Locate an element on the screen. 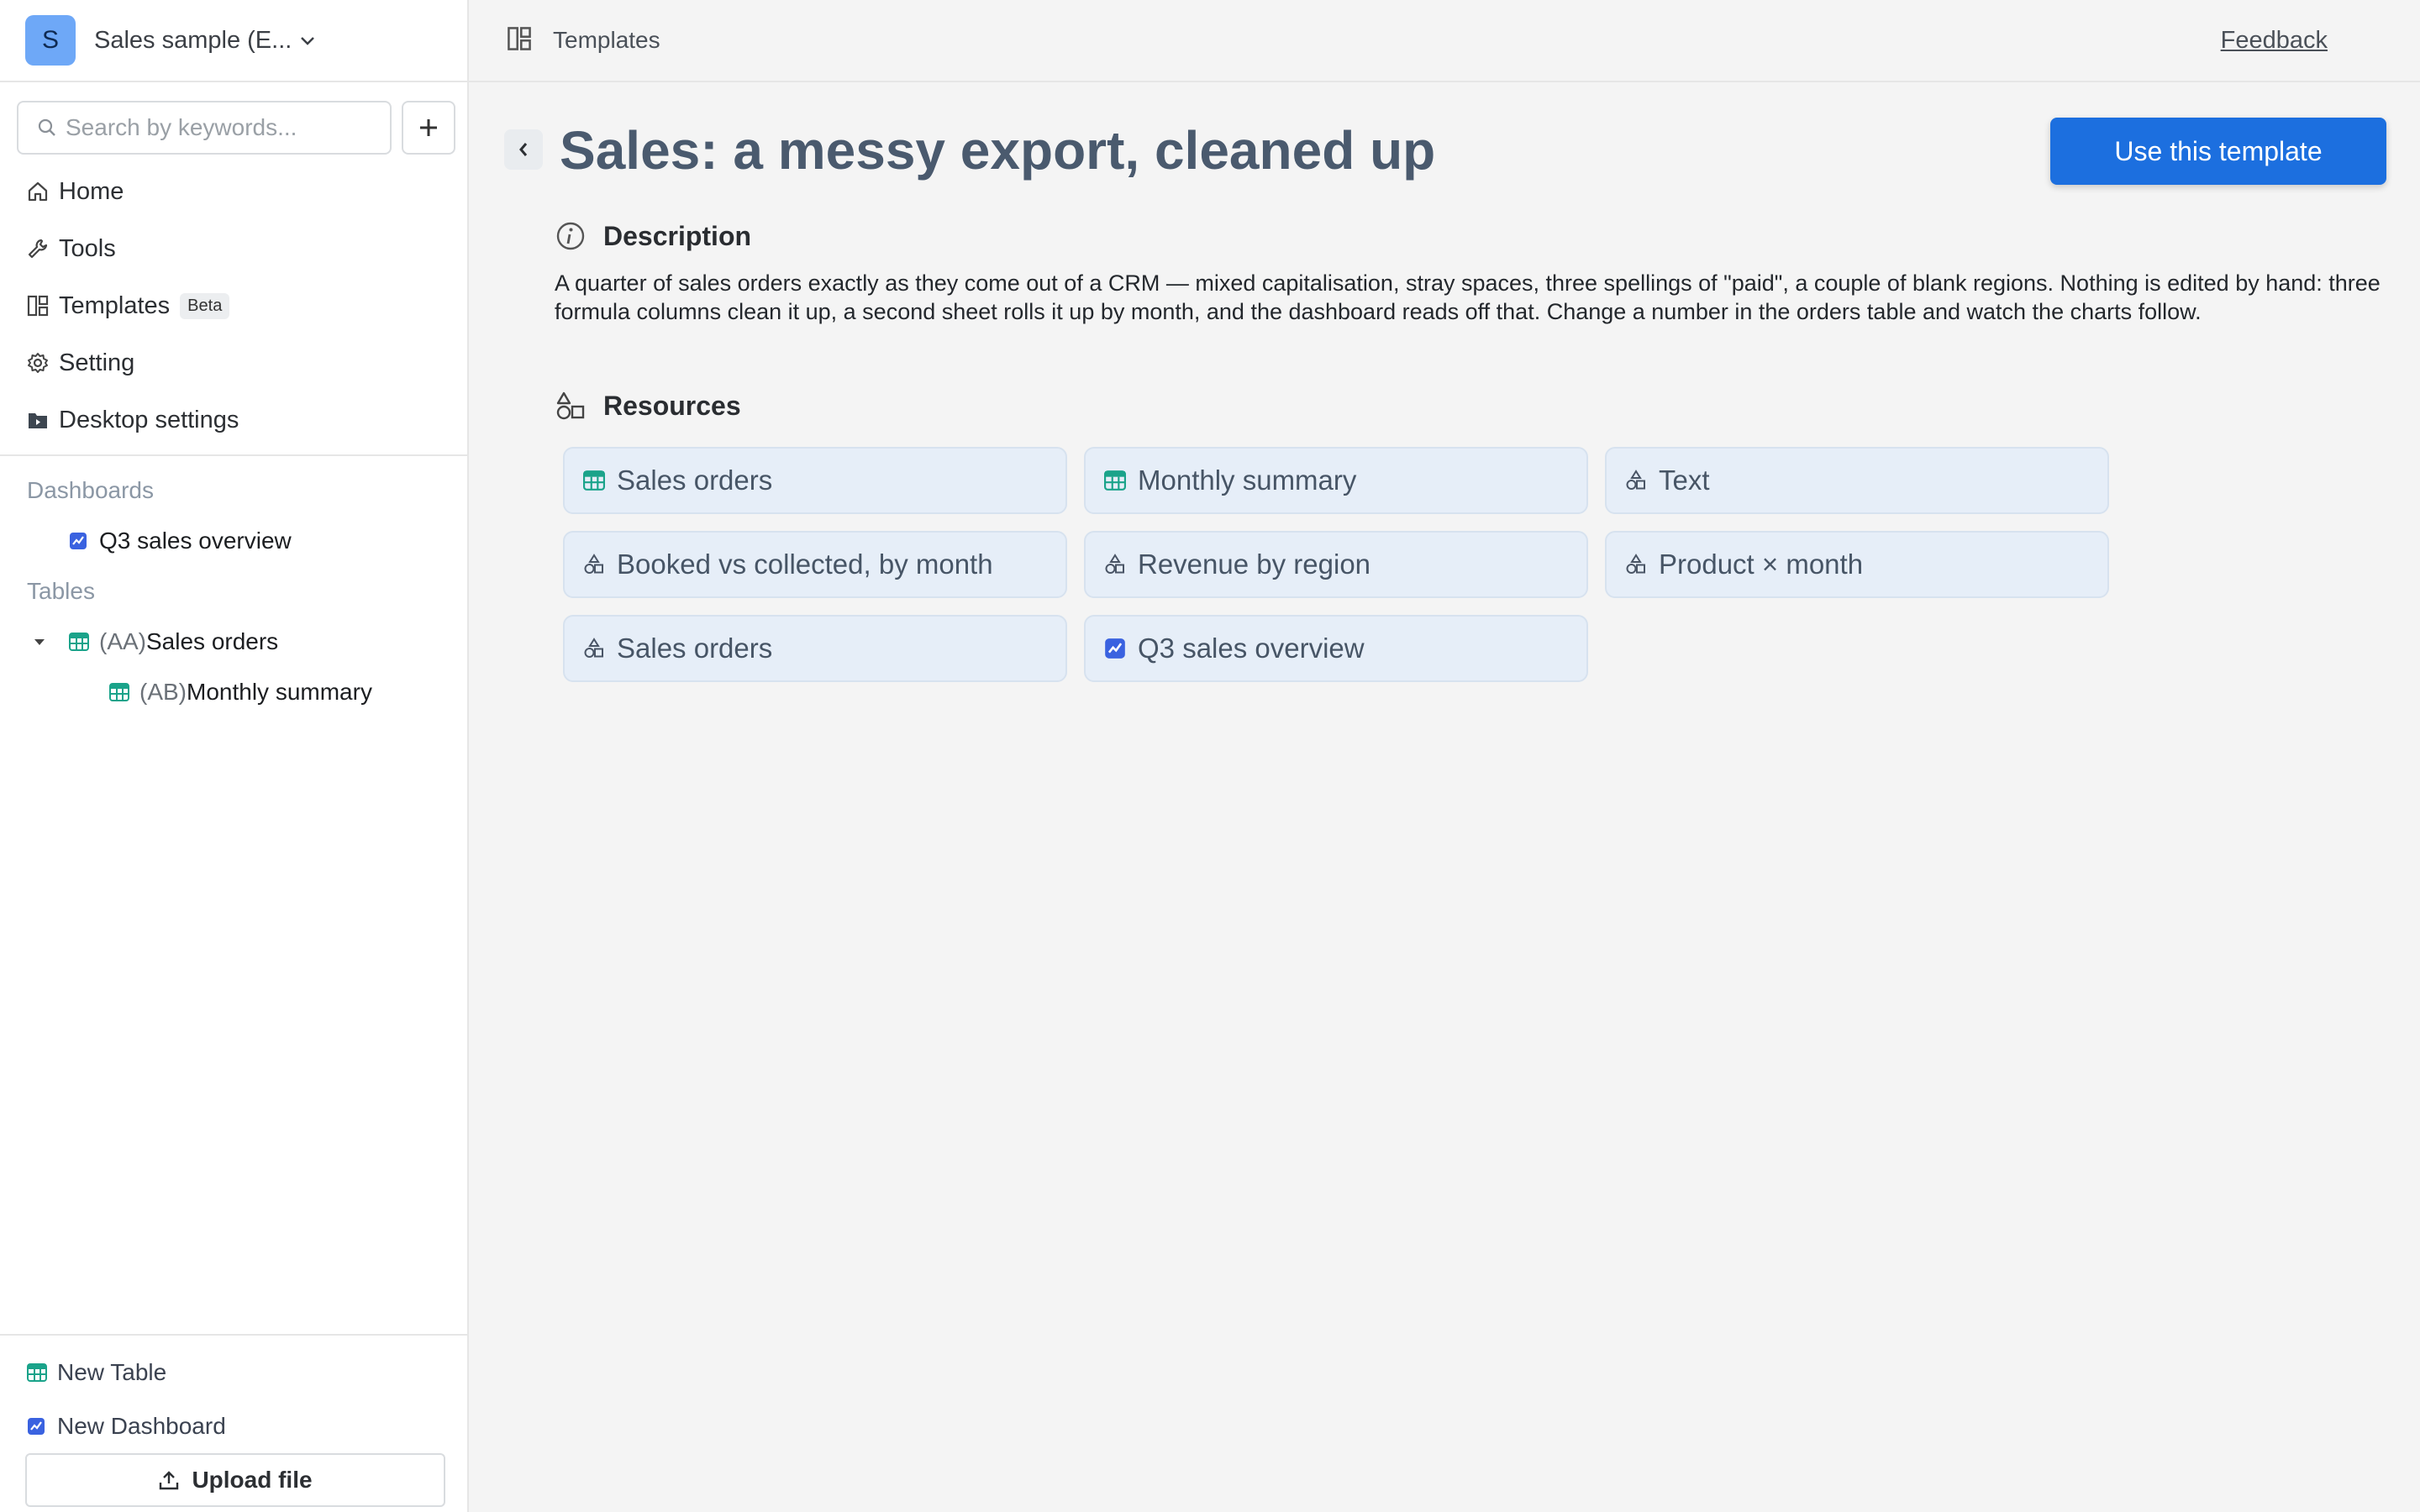 The height and width of the screenshot is (1512, 2420). sidebar-footer: New Table New Dashboard Upload file is located at coordinates (233, 1423).